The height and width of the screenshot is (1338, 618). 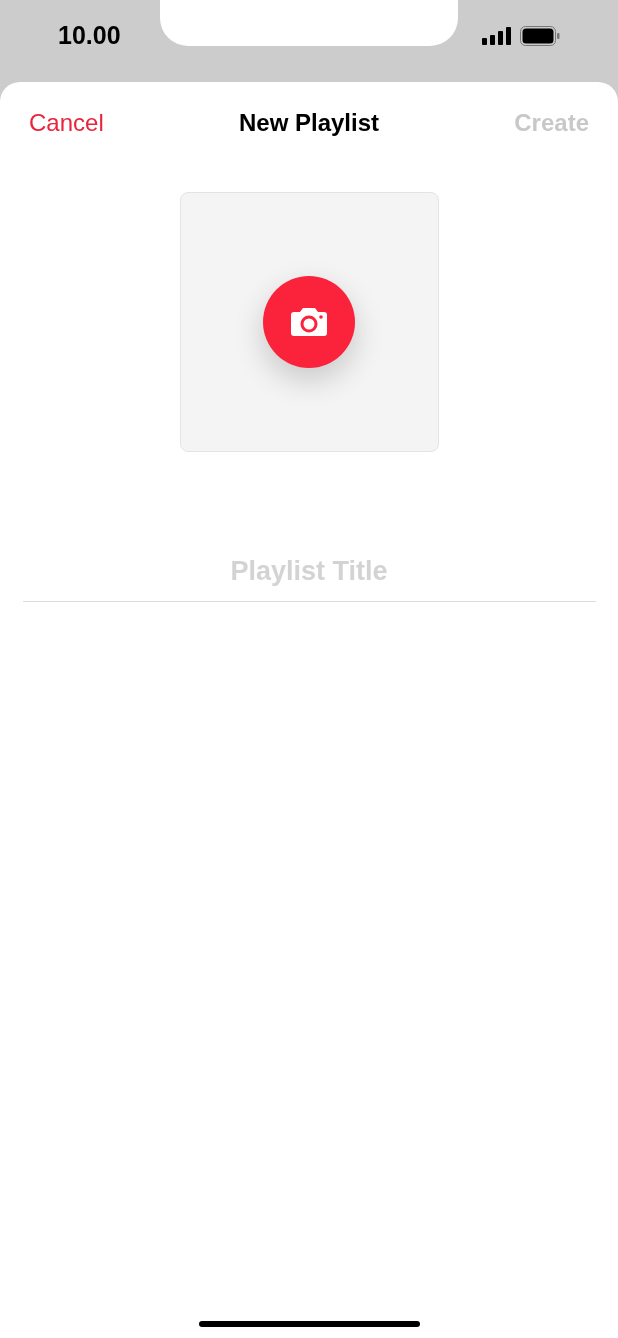 What do you see at coordinates (309, 123) in the screenshot?
I see `sheet-title: New Playlist` at bounding box center [309, 123].